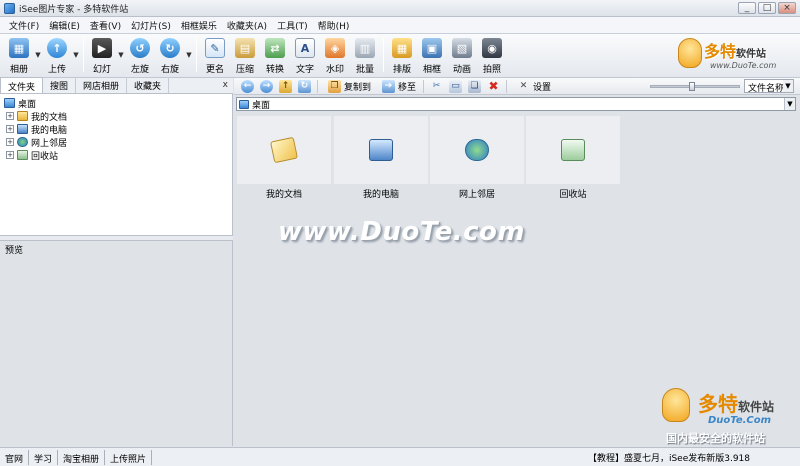  What do you see at coordinates (475, 86) in the screenshot?
I see `duplicate-icon: ❏` at bounding box center [475, 86].